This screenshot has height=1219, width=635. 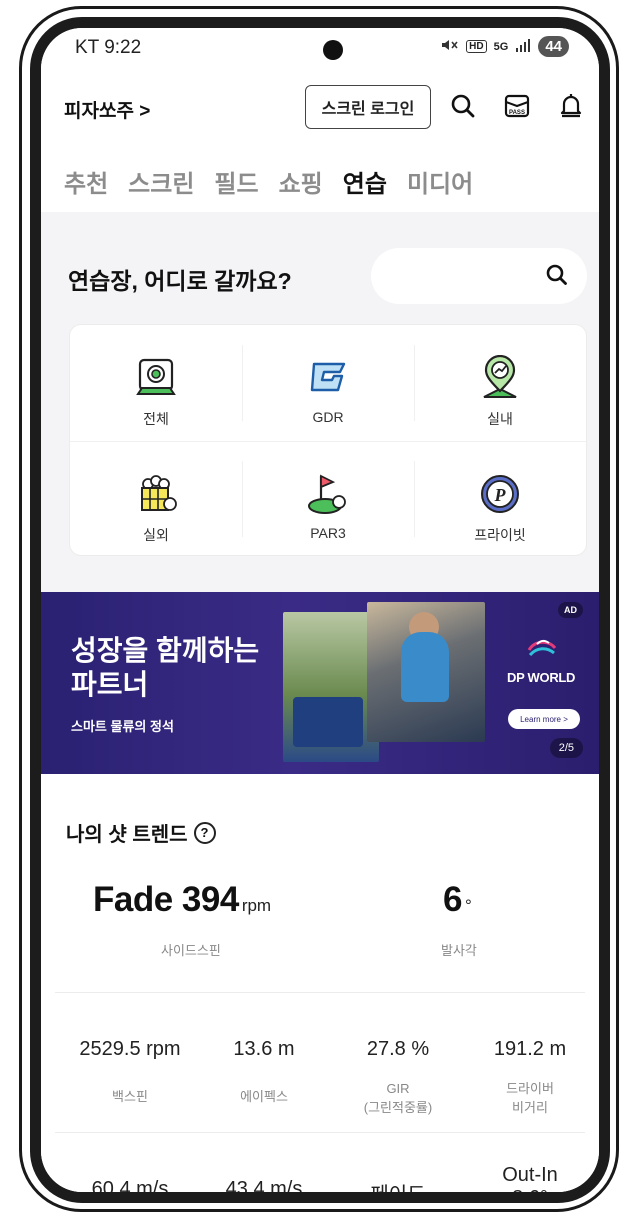 I want to click on tab-media: 미디어, so click(x=440, y=181).